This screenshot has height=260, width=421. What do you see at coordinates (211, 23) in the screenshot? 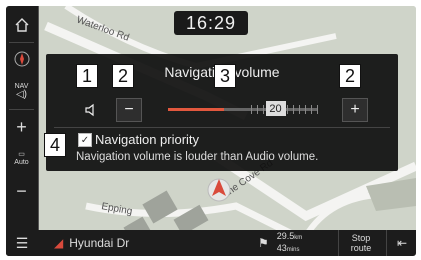
I see `clock-display: 16:29` at bounding box center [211, 23].